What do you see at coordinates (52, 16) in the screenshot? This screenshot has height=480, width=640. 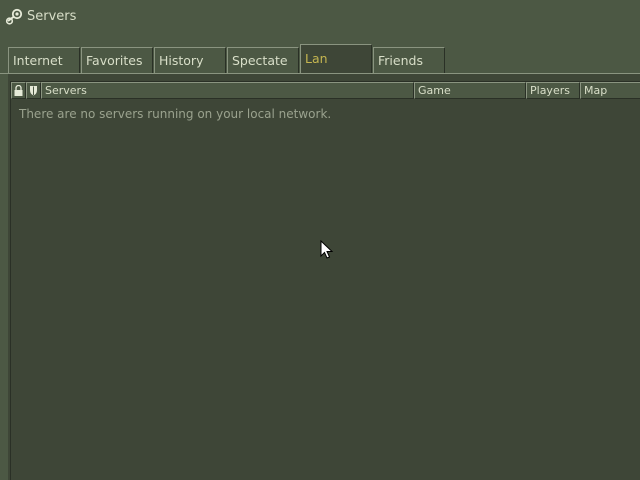 I see `window-title: Servers` at bounding box center [52, 16].